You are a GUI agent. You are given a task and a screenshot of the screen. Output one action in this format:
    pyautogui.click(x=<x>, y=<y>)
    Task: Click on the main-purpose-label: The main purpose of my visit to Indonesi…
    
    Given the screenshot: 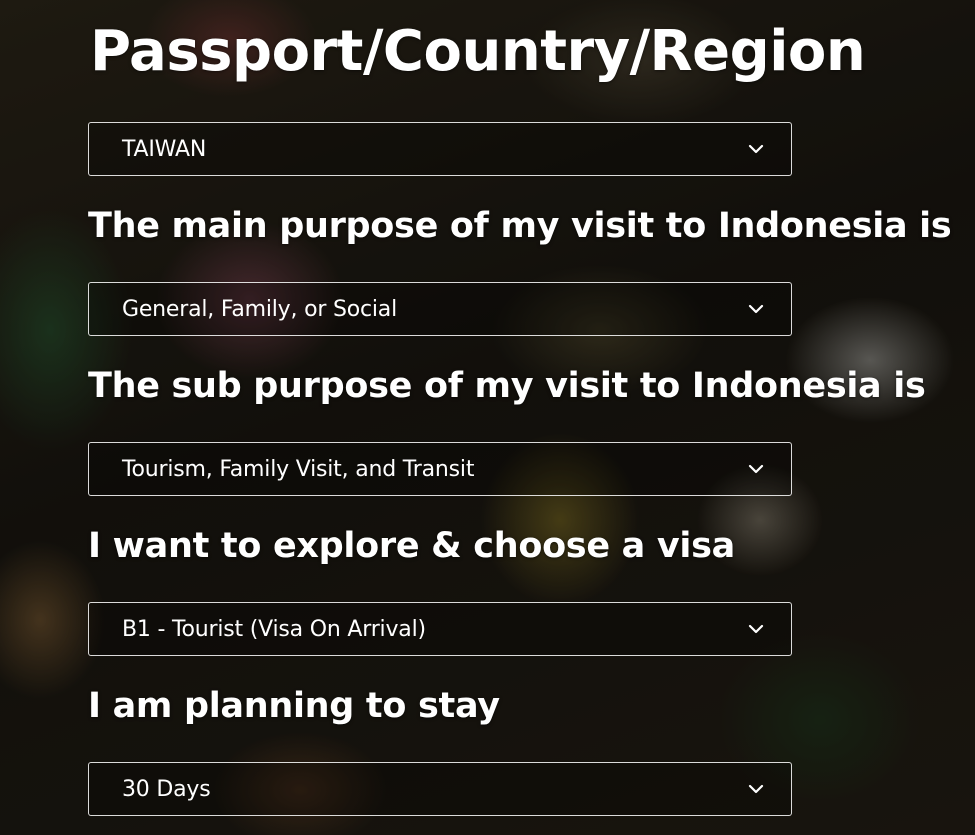 What is the action you would take?
    pyautogui.click(x=520, y=226)
    